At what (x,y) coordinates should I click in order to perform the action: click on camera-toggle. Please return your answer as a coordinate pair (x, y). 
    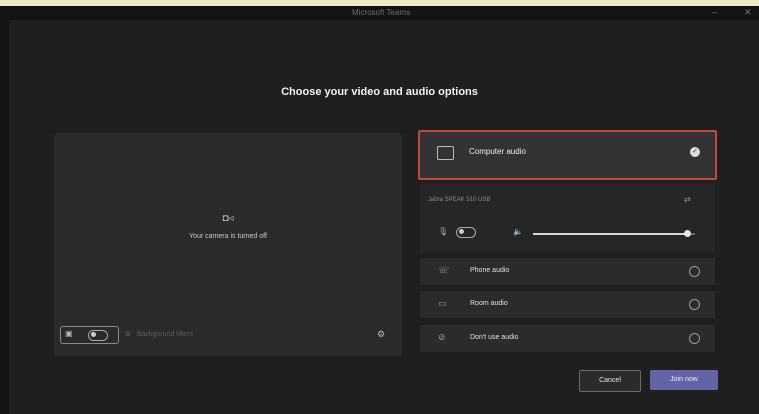
    Looking at the image, I should click on (98, 335).